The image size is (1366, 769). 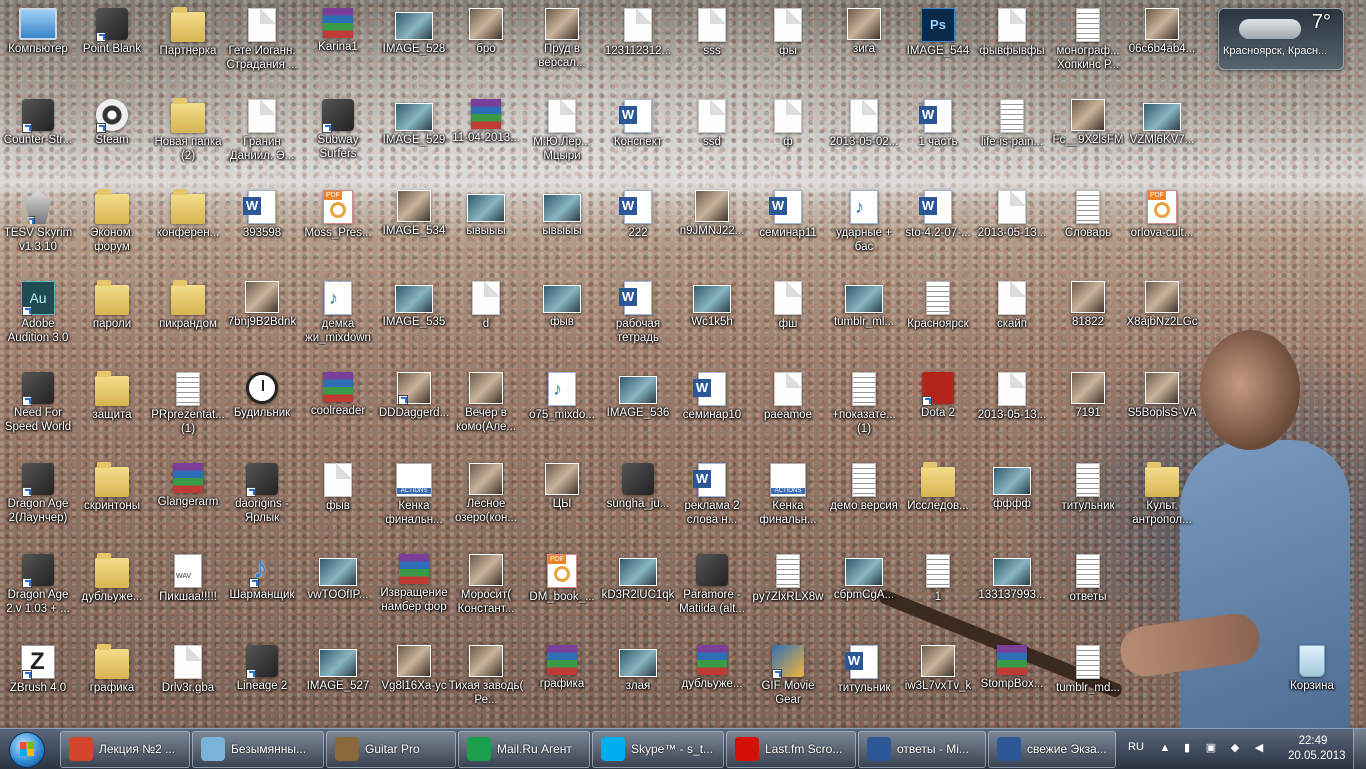 I want to click on desktop-icon: Lineage 2, so click(x=262, y=684).